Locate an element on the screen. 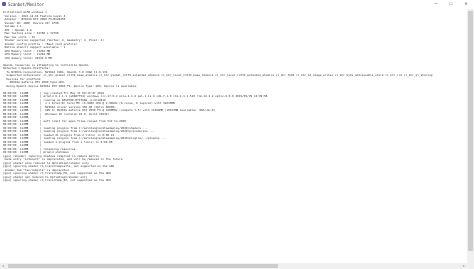 The image size is (474, 269). title-bar: Scanbot/Monitor — ☐ ✕ is located at coordinates (237, 4).